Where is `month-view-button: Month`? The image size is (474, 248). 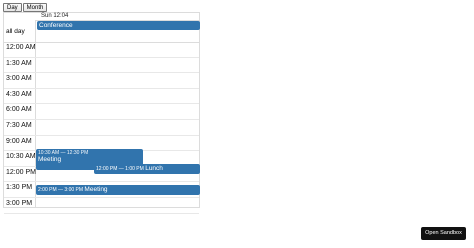 month-view-button: Month is located at coordinates (35, 7).